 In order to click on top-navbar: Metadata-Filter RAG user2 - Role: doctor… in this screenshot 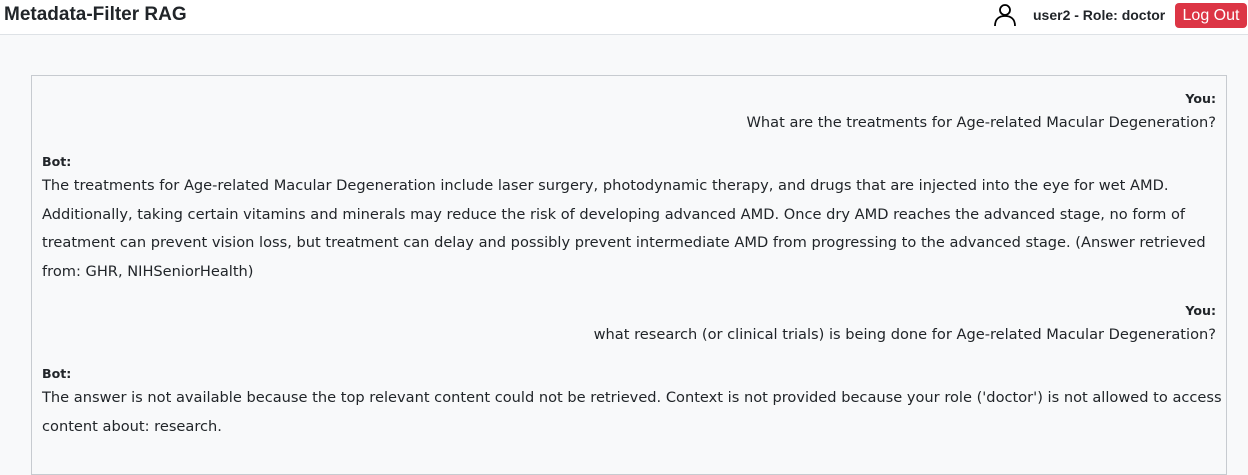, I will do `click(624, 17)`.